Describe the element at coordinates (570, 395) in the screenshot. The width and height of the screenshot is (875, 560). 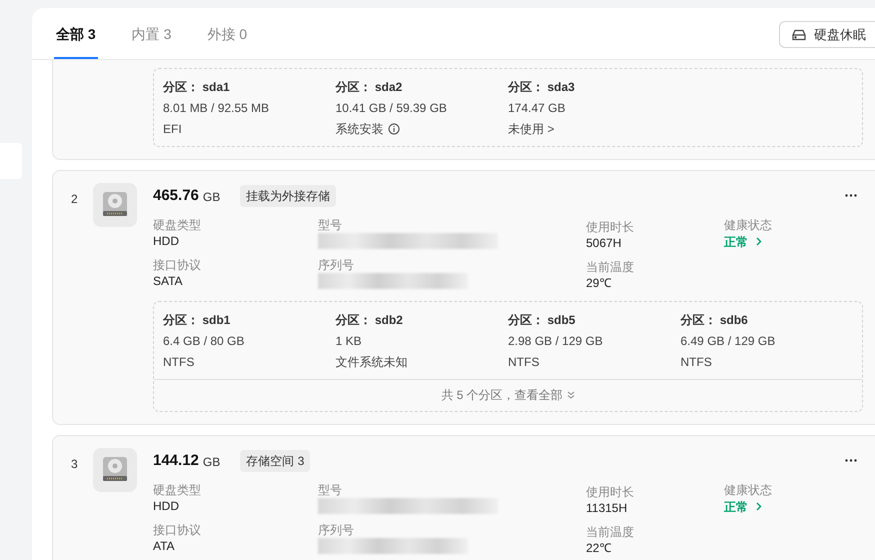
I see `double-chevron-down-icon` at that location.